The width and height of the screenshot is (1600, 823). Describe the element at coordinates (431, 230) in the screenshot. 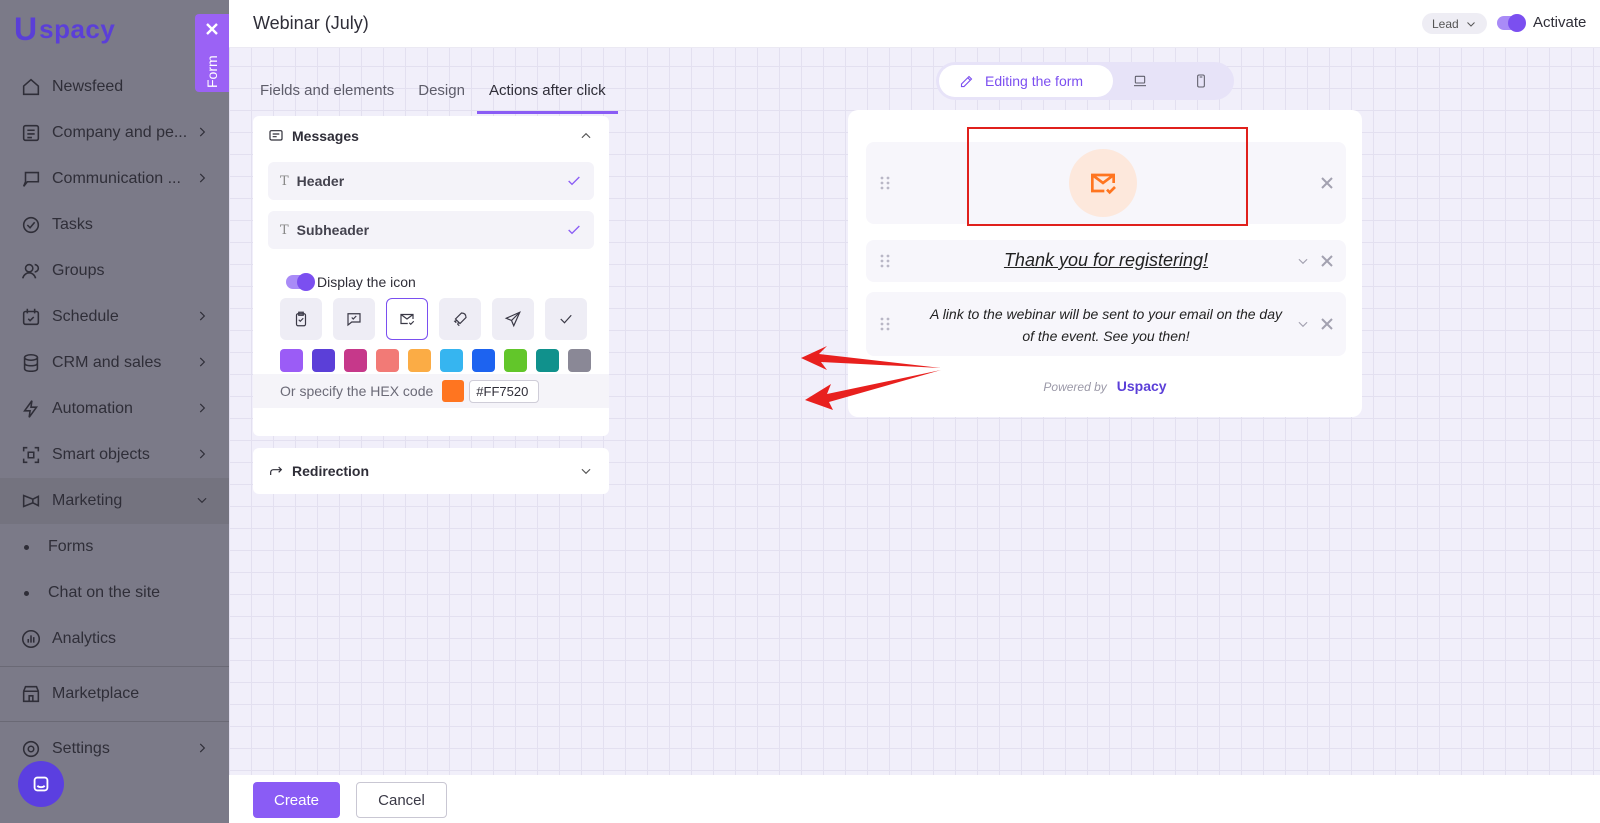

I see `subheader-field-row: T Subheader` at that location.